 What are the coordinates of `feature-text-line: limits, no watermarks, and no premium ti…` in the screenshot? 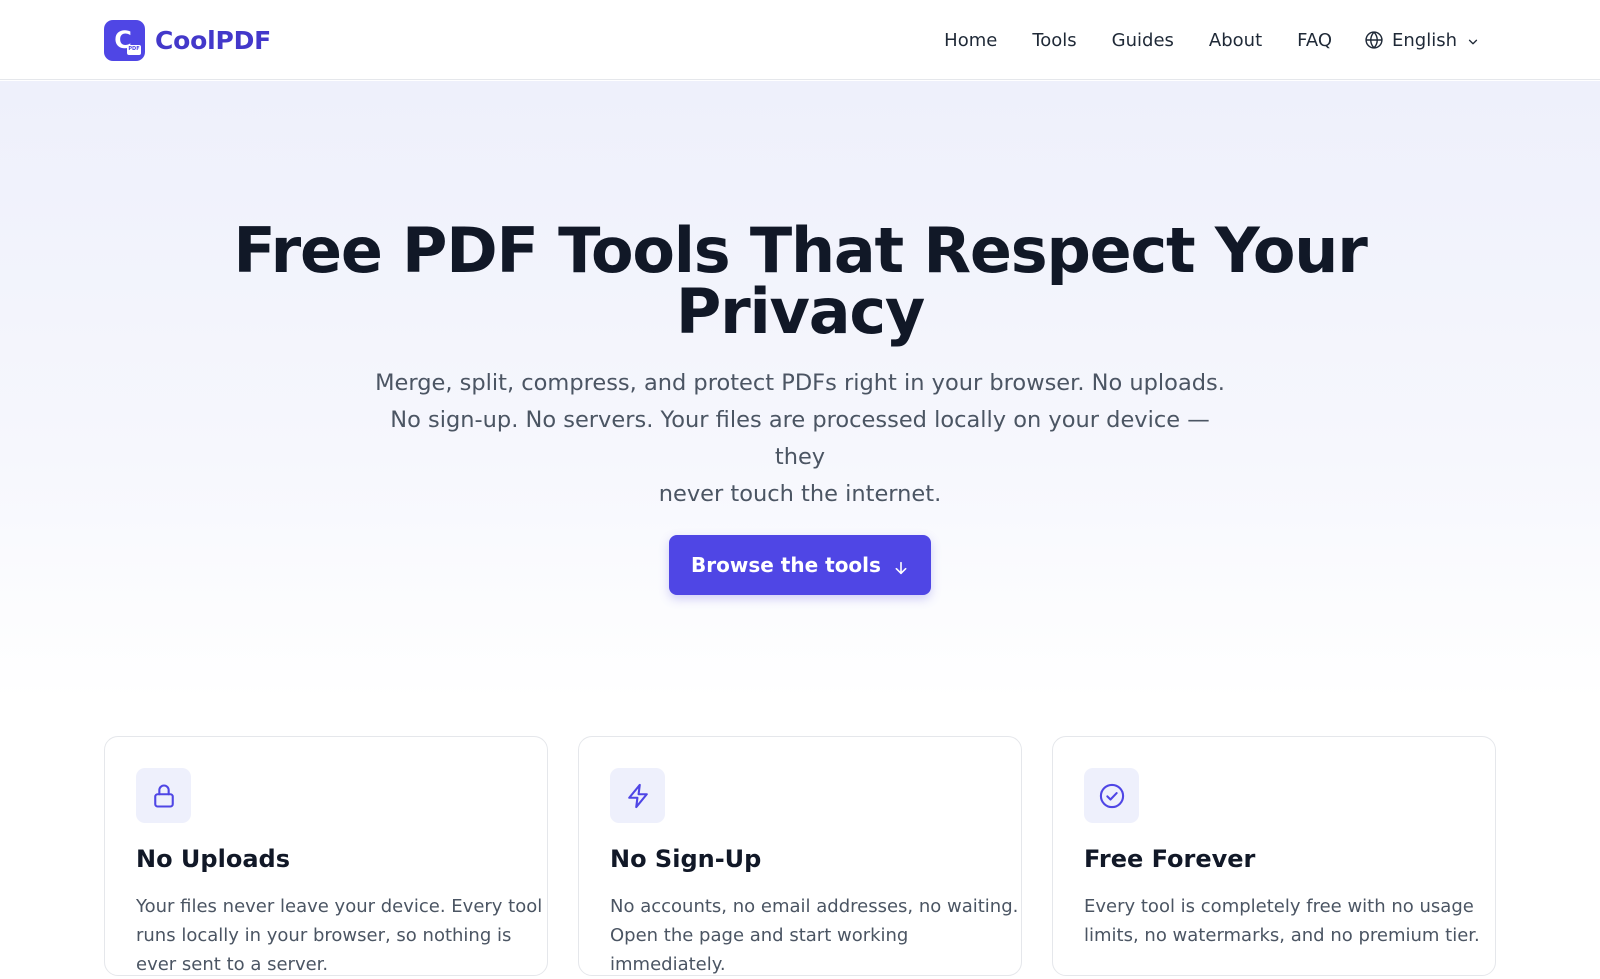 It's located at (1282, 935).